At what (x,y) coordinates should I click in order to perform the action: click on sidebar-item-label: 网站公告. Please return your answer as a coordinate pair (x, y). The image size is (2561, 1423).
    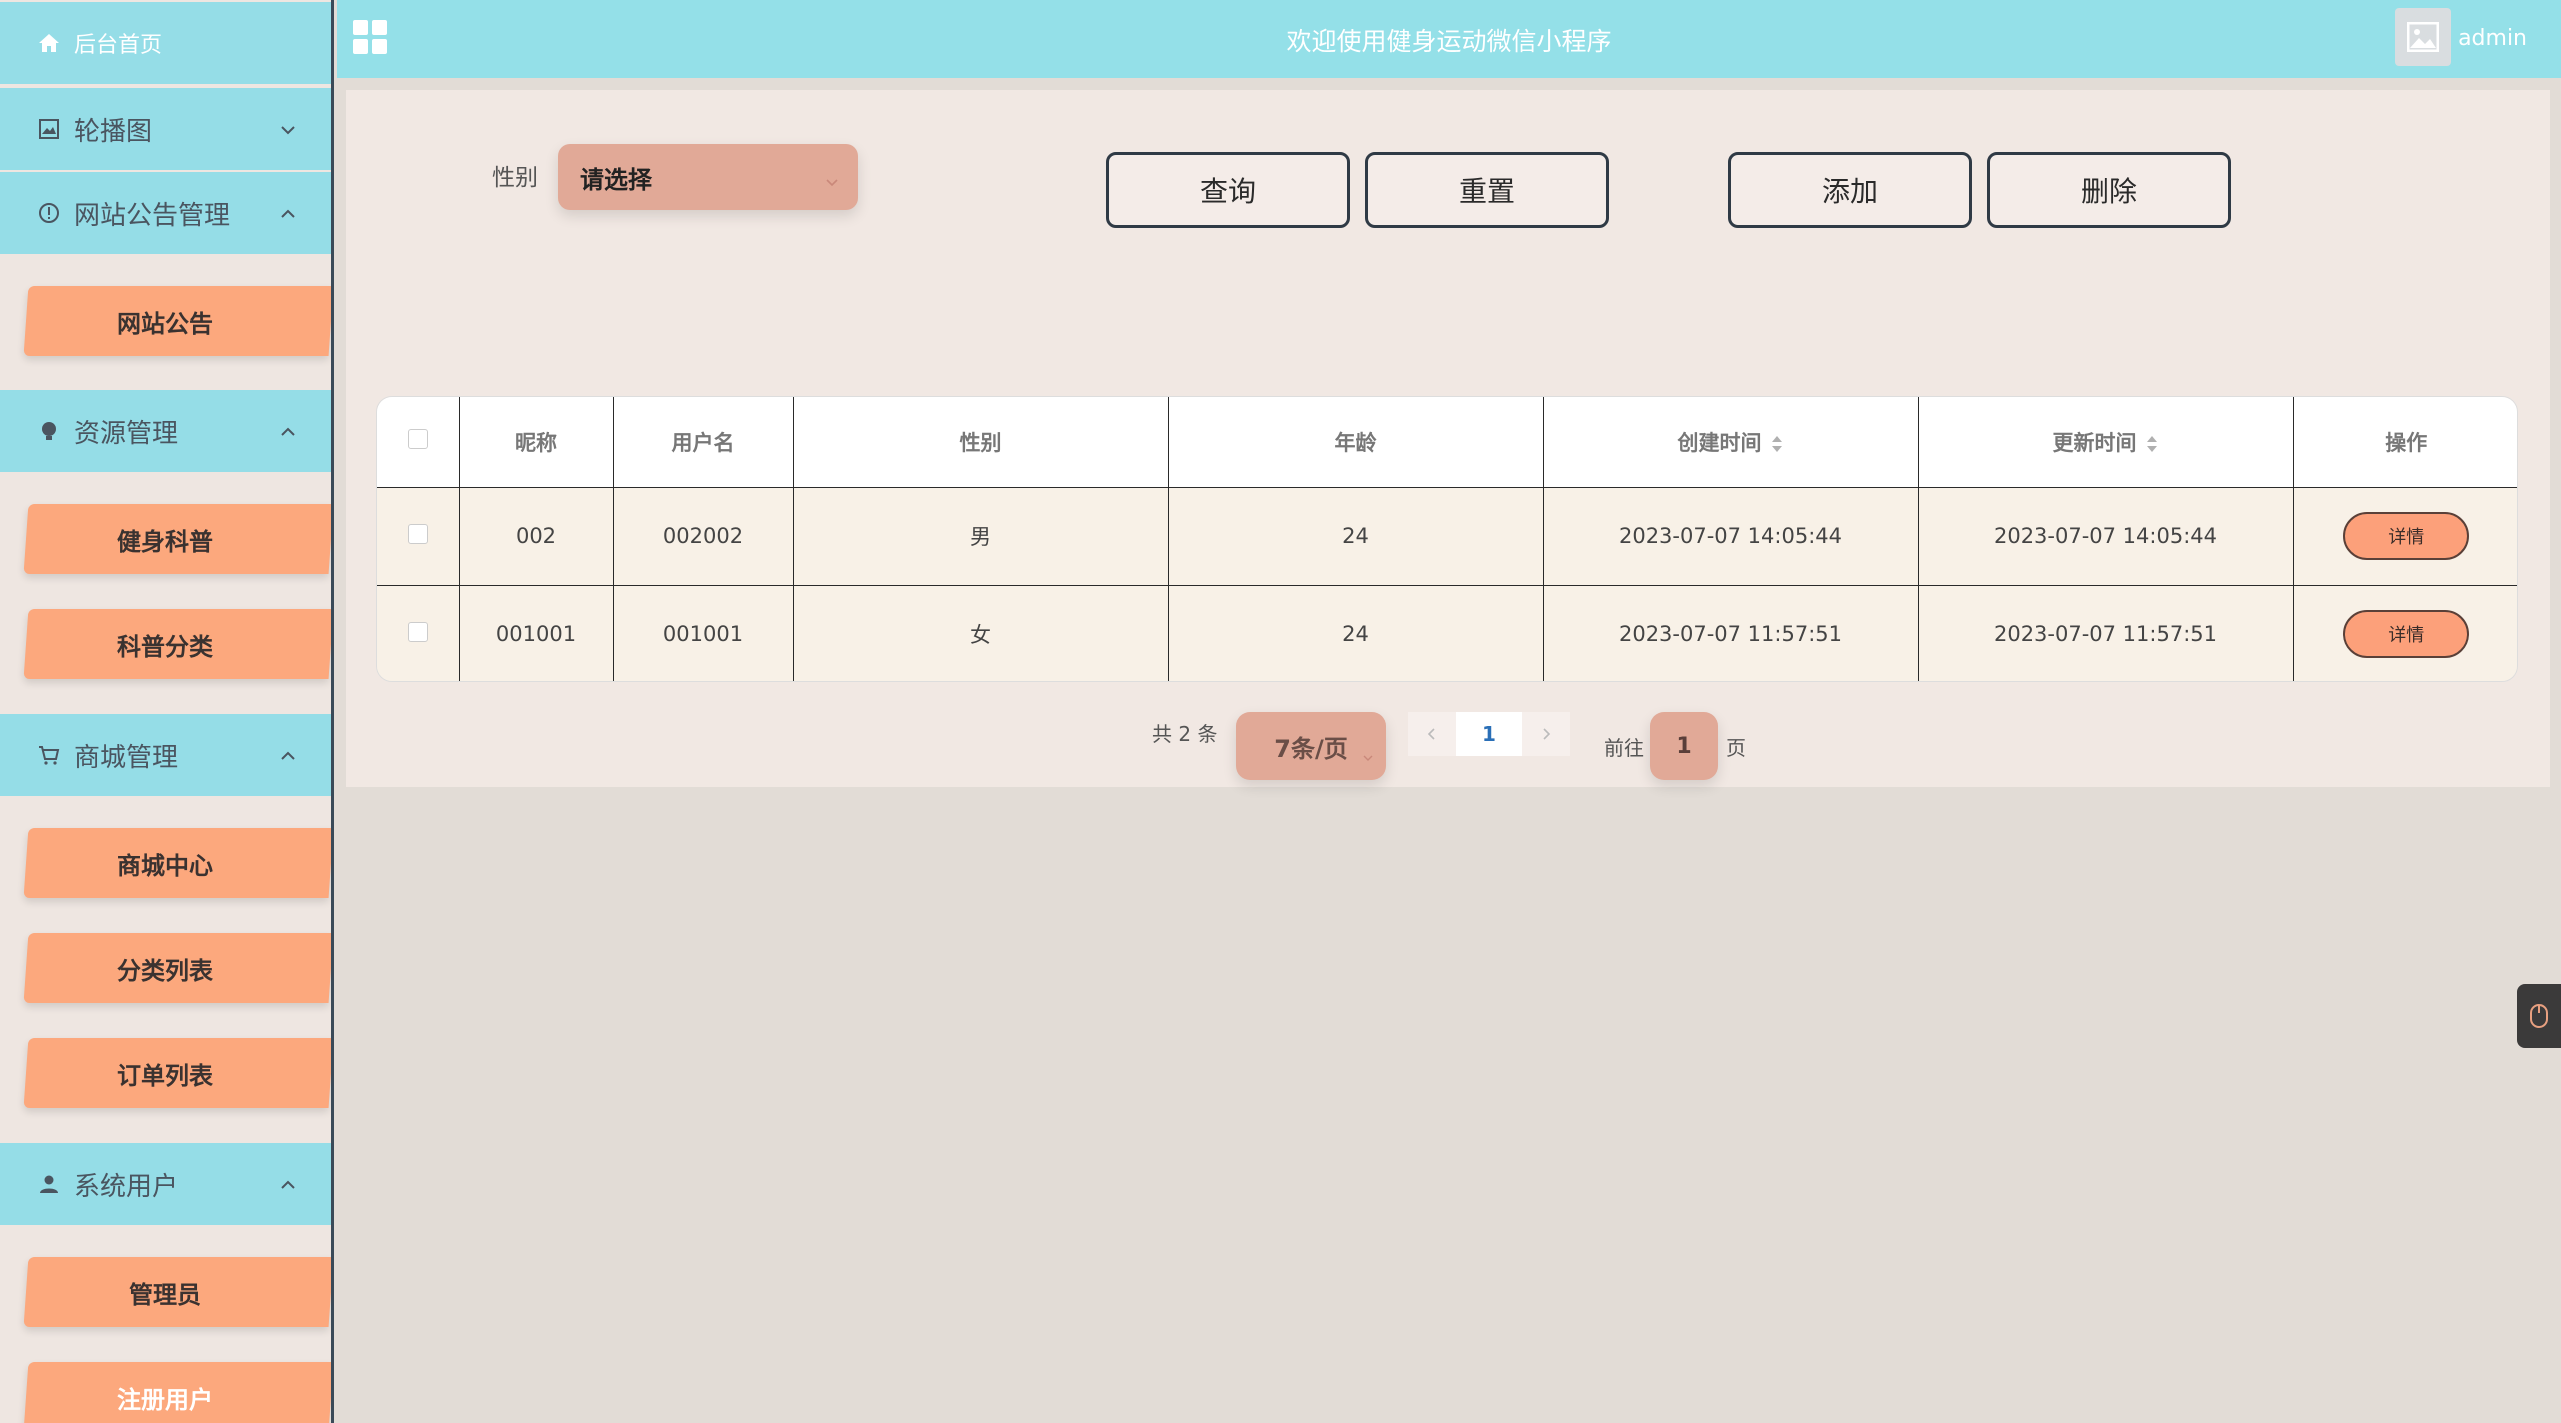
    Looking at the image, I should click on (164, 323).